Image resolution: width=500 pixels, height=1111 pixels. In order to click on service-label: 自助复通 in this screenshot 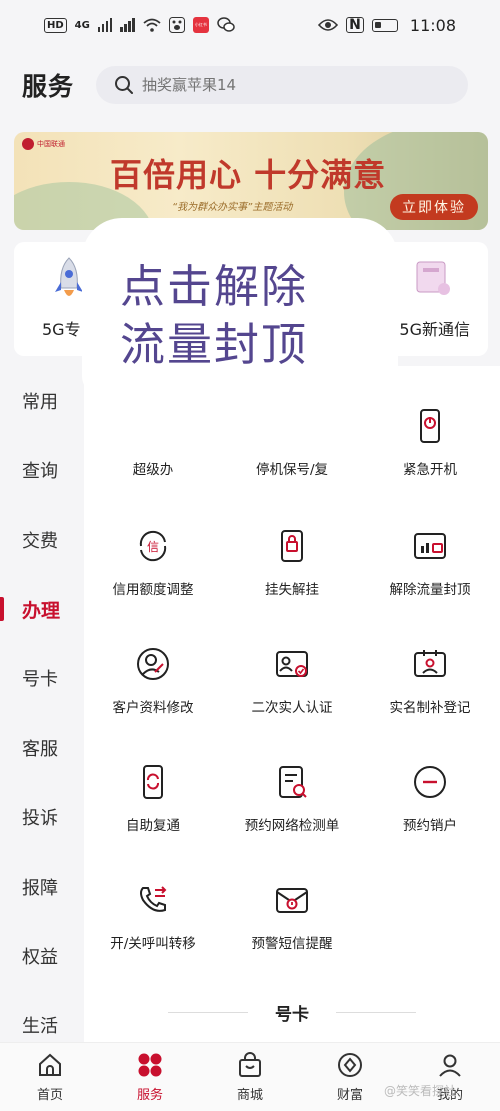, I will do `click(153, 826)`.